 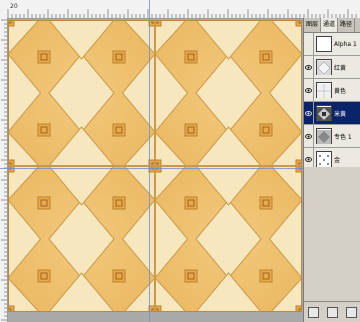 What do you see at coordinates (332, 234) in the screenshot?
I see `channel-list-empty-area` at bounding box center [332, 234].